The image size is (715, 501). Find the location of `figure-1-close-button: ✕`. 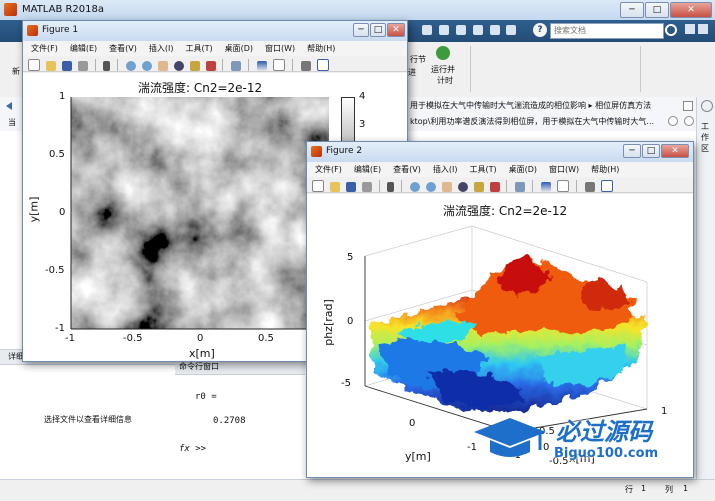

figure-1-close-button: ✕ is located at coordinates (396, 30).